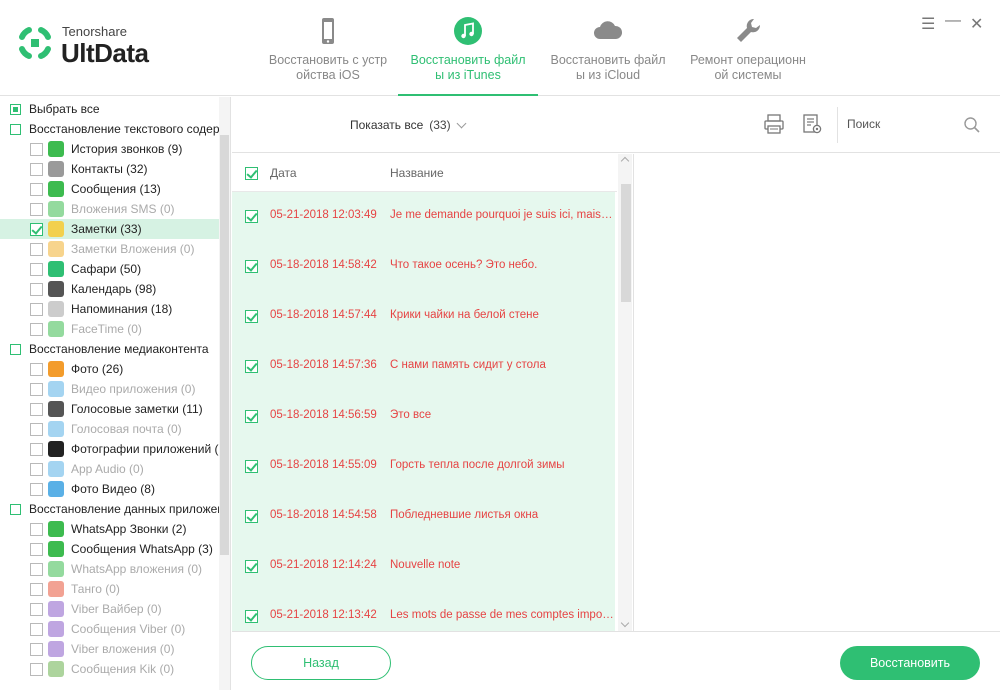  I want to click on sidebar-item: Сообщения Viber (0), so click(109, 629).